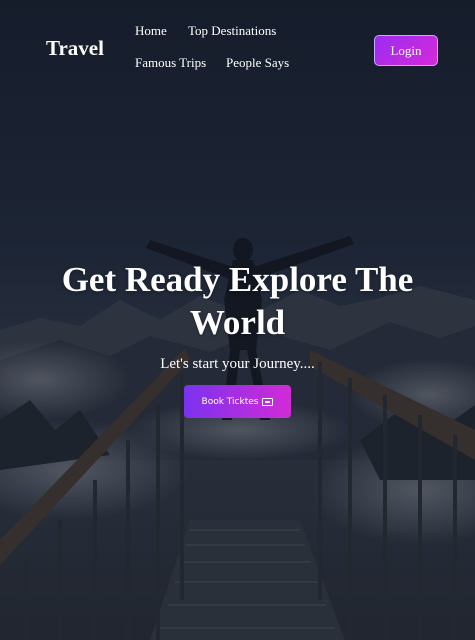 This screenshot has width=475, height=640. What do you see at coordinates (232, 31) in the screenshot?
I see `nav-link-top-destinations: Top Destinations` at bounding box center [232, 31].